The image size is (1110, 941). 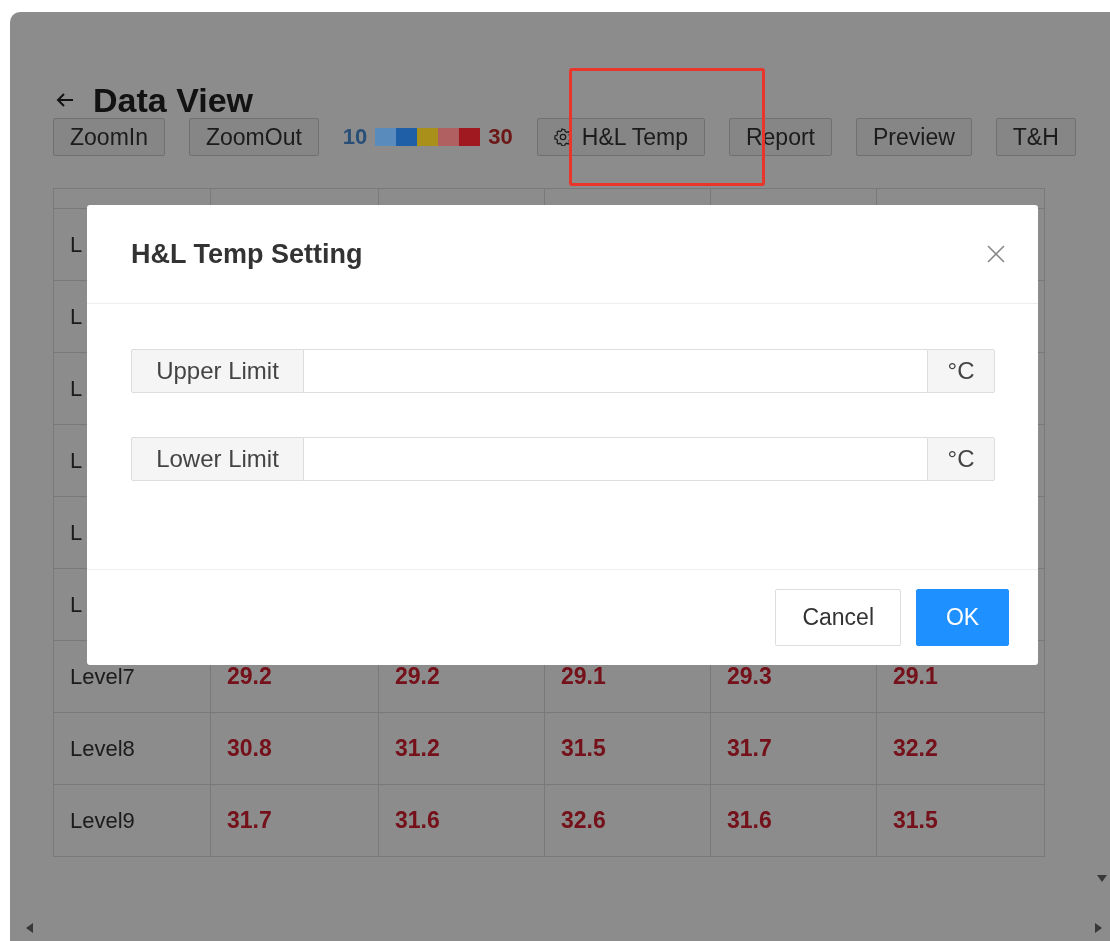 What do you see at coordinates (355, 137) in the screenshot?
I see `legend-min-label: 10` at bounding box center [355, 137].